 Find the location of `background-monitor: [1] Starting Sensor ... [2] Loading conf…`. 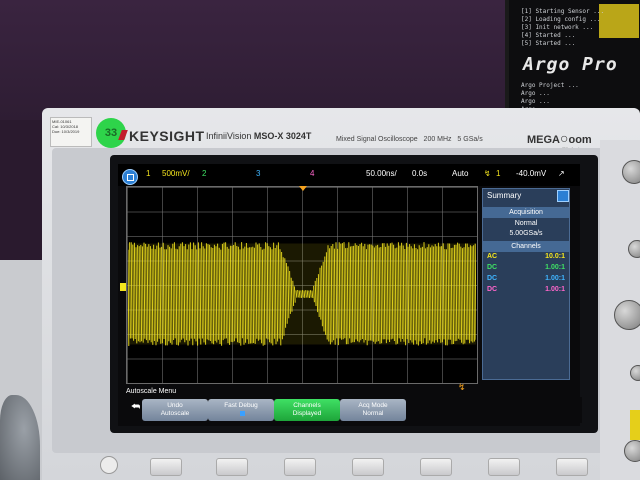

background-monitor: [1] Starting Sensor ... [2] Loading conf… is located at coordinates (572, 59).